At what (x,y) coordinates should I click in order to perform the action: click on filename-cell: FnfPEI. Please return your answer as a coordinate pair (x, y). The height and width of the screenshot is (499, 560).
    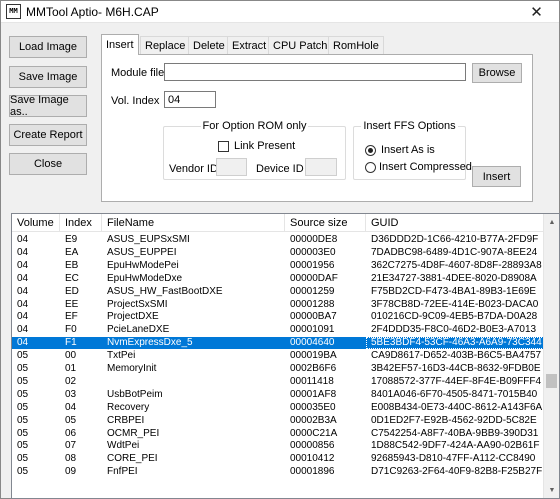
    Looking at the image, I should click on (122, 472).